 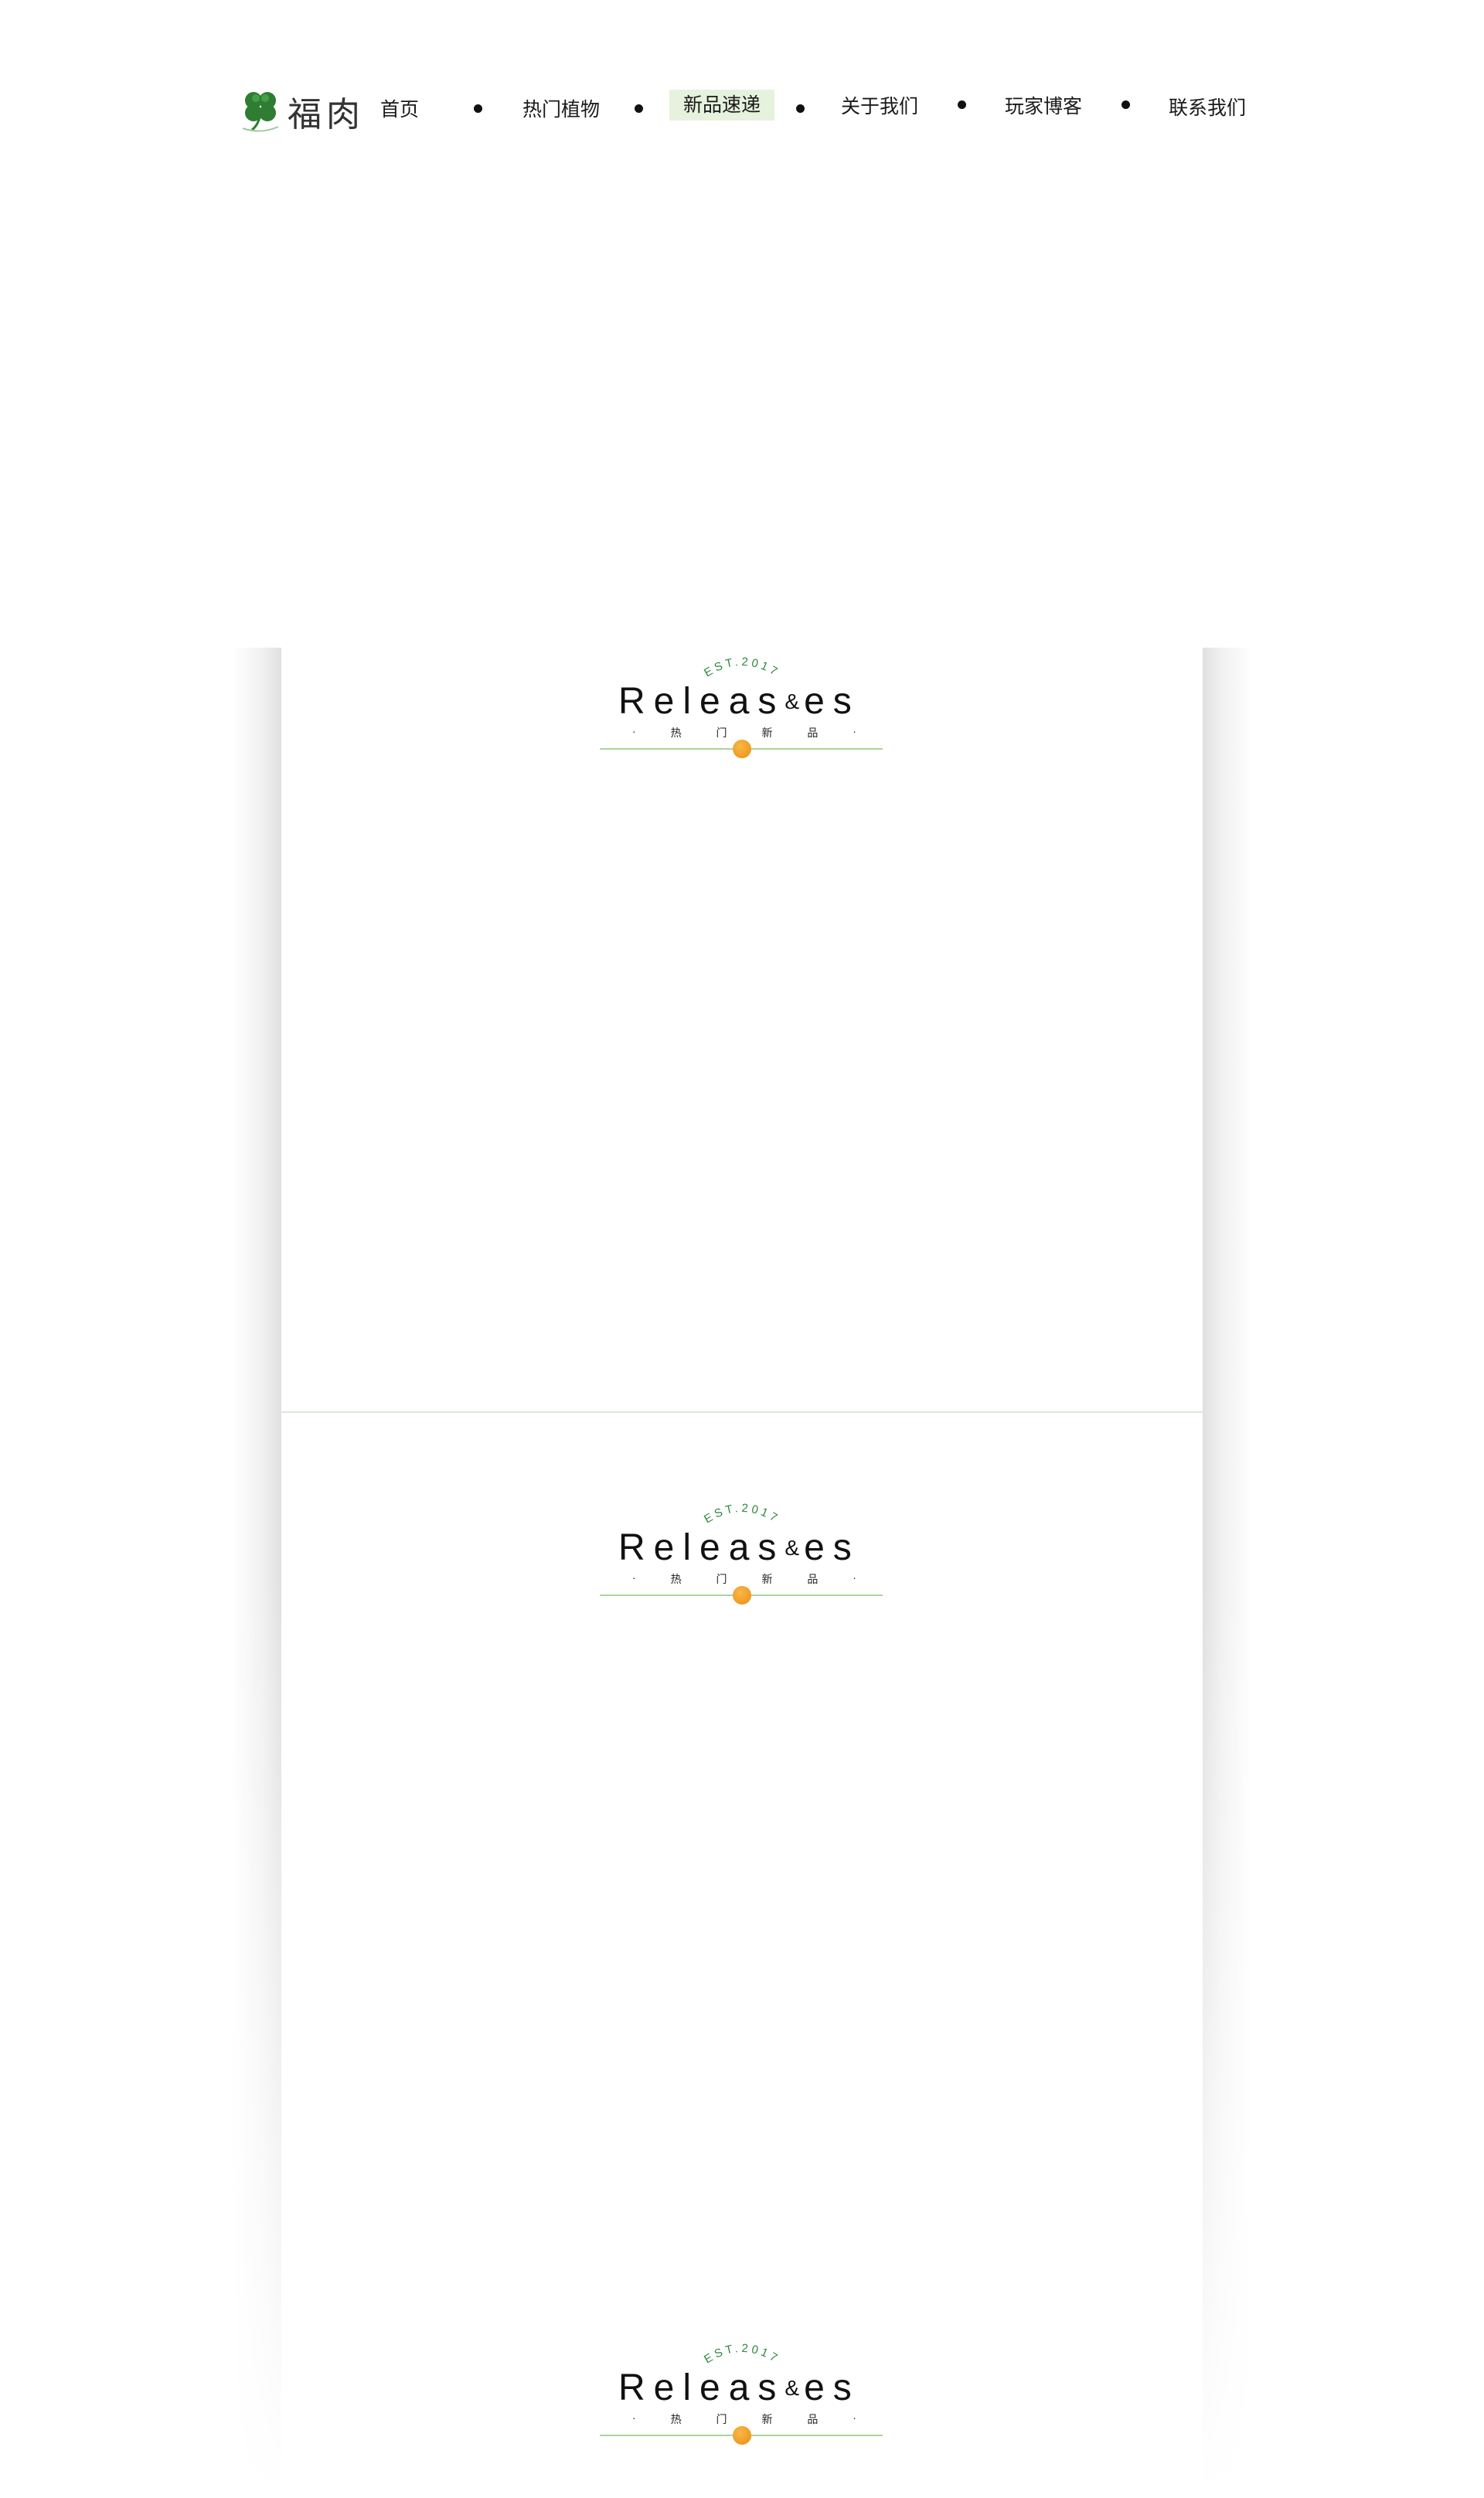 I want to click on nav-item-home: 首页, so click(x=399, y=109).